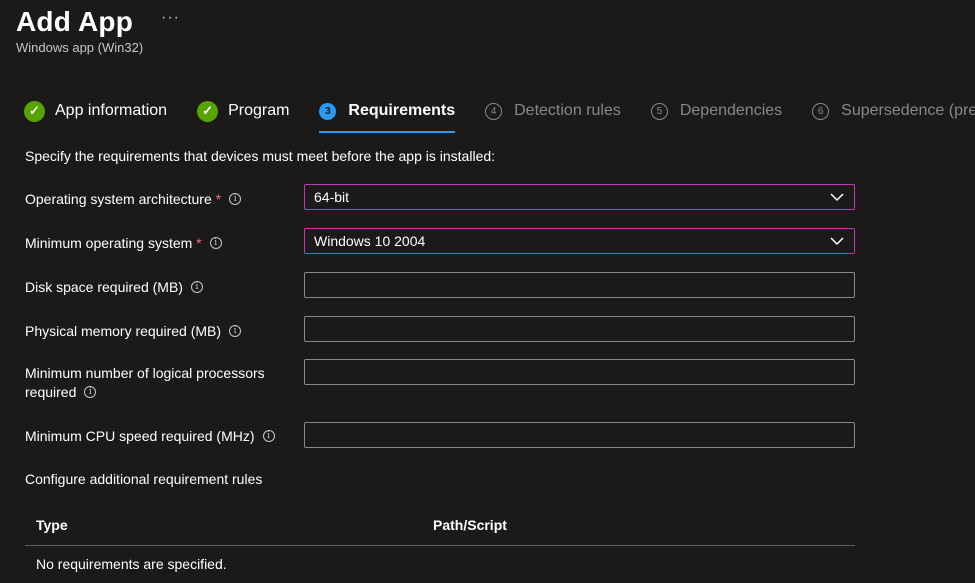 This screenshot has width=975, height=583. What do you see at coordinates (104, 287) in the screenshot?
I see `disk-space-label: Disk space required (MB)` at bounding box center [104, 287].